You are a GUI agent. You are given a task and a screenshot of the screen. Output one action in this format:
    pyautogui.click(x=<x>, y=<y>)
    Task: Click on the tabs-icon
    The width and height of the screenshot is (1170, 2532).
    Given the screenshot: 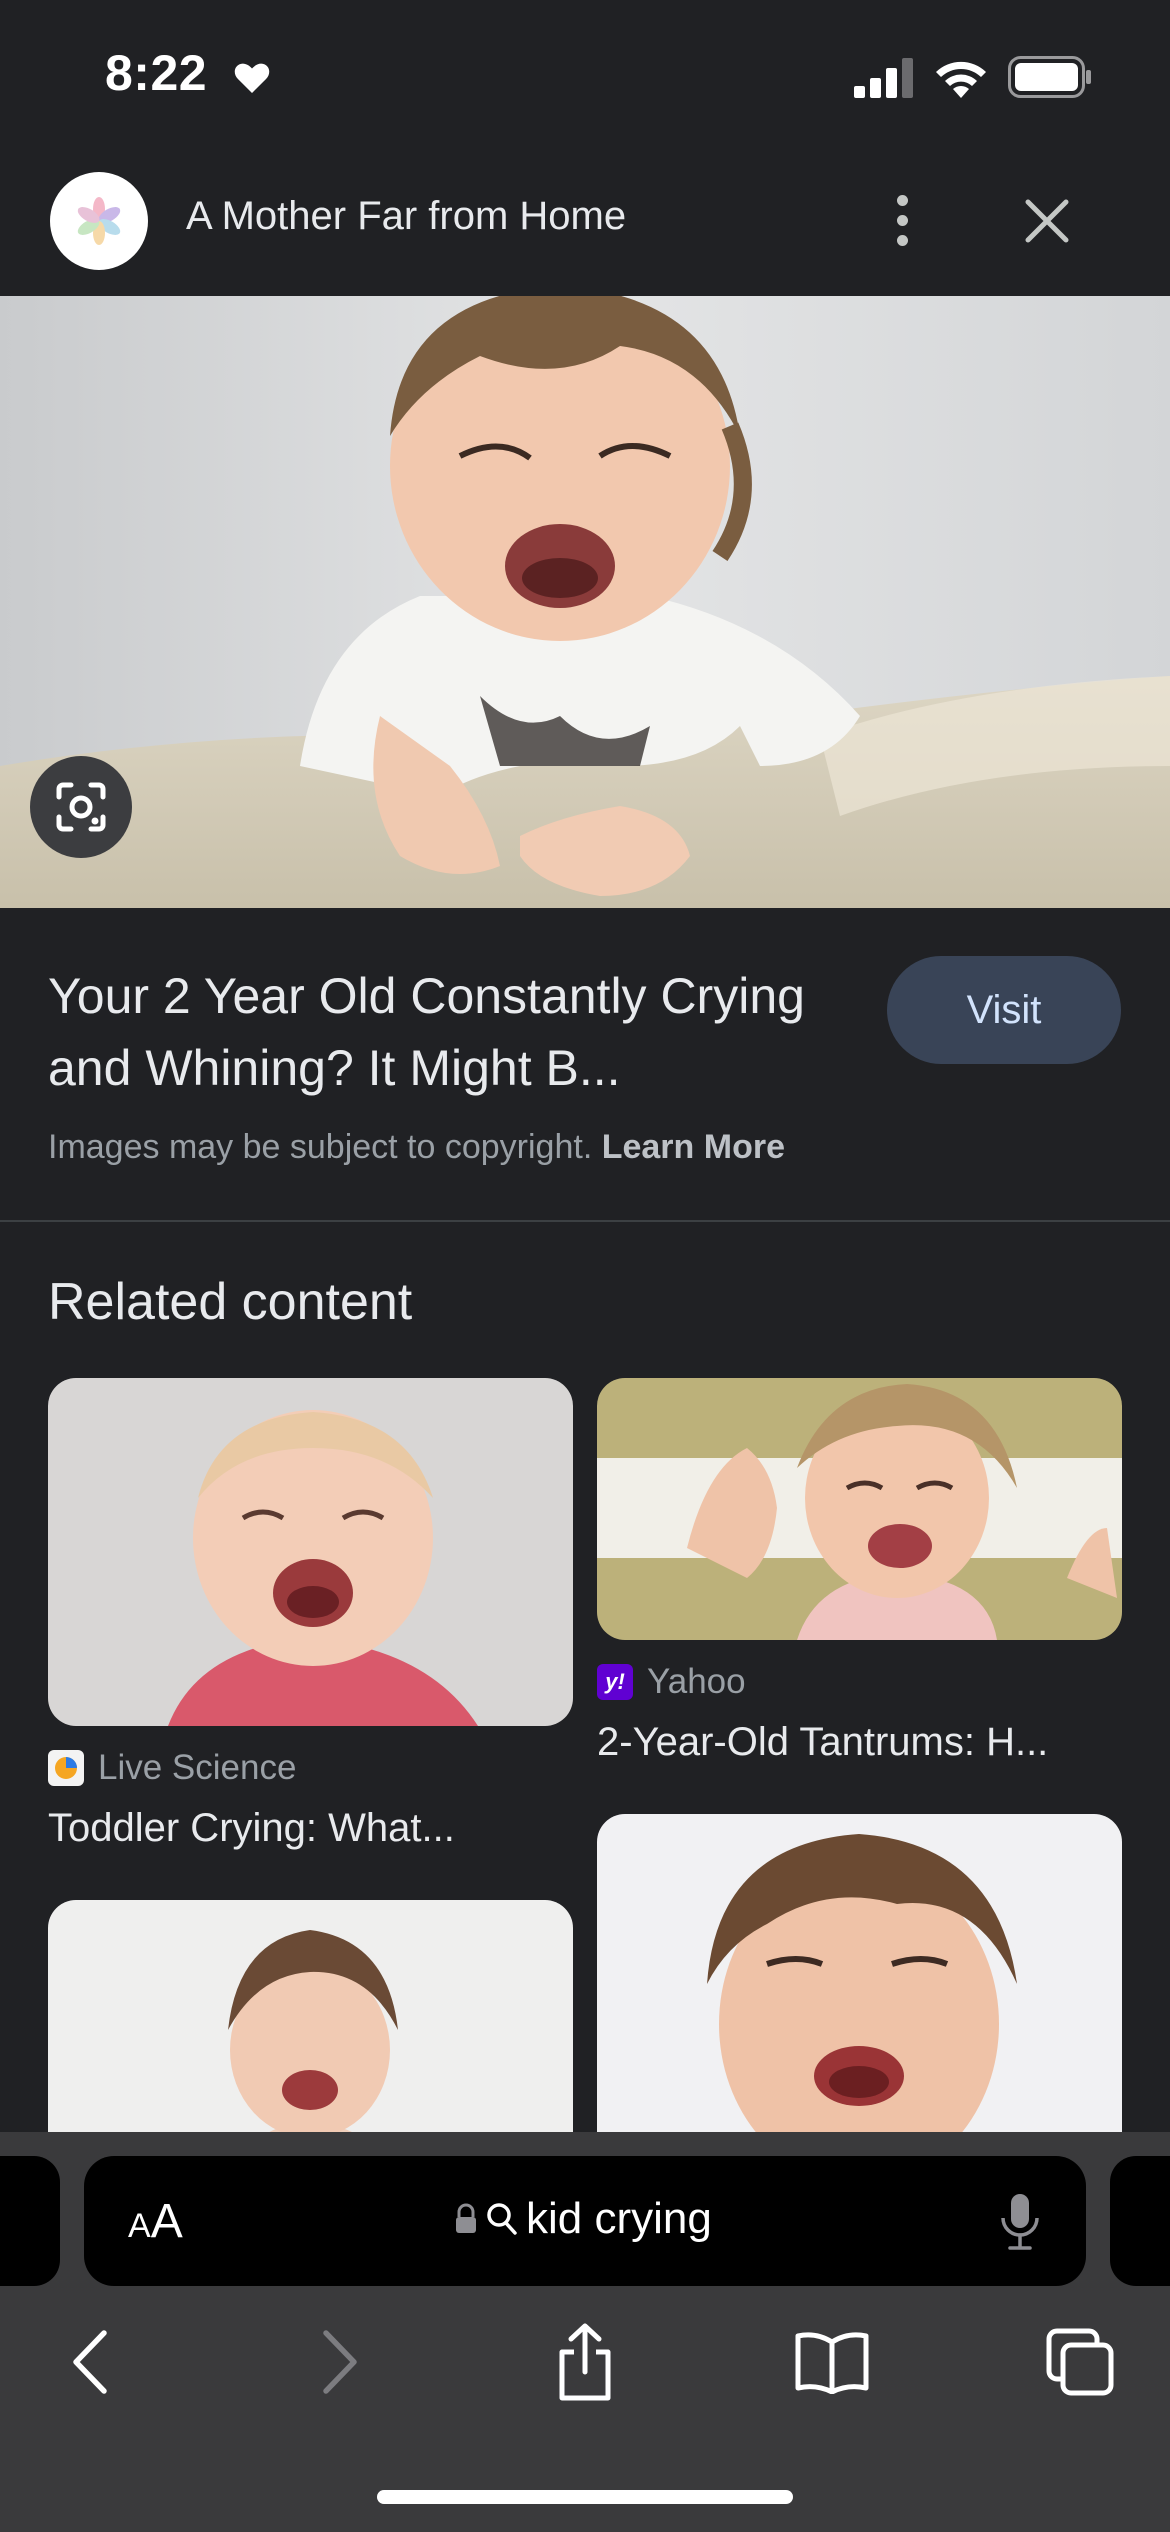 What is the action you would take?
    pyautogui.click(x=1080, y=2362)
    